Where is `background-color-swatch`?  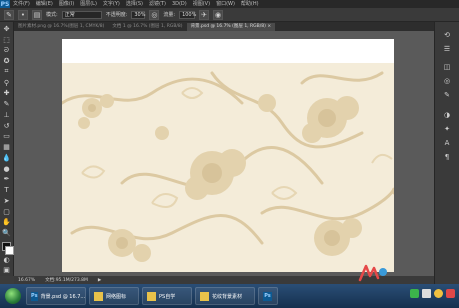
background-color-swatch is located at coordinates (9, 250).